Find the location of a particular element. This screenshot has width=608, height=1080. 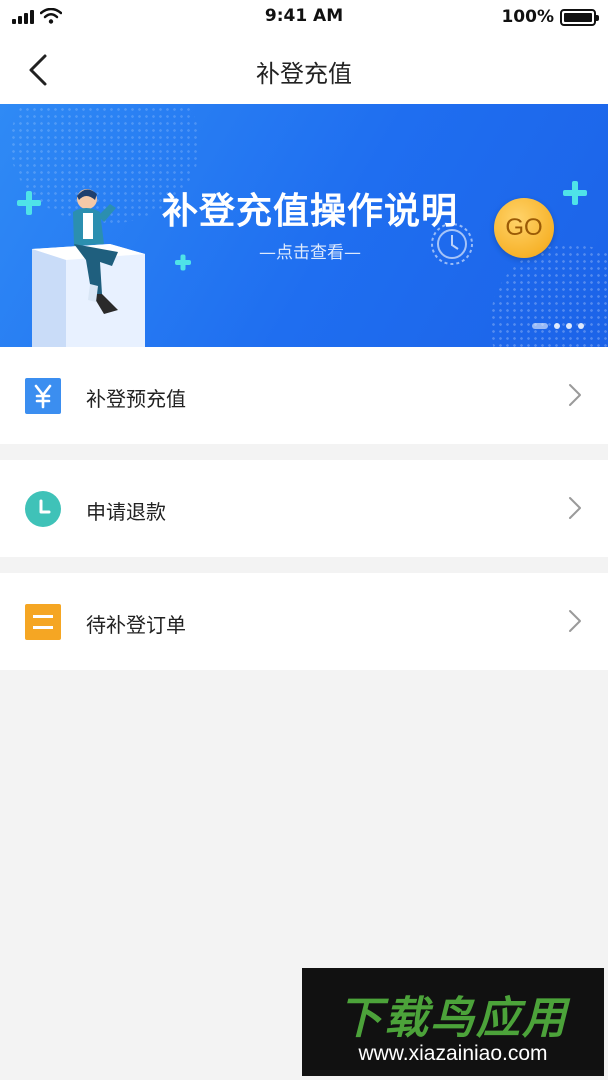

menu-item-label: 补登预充值 is located at coordinates (136, 399).